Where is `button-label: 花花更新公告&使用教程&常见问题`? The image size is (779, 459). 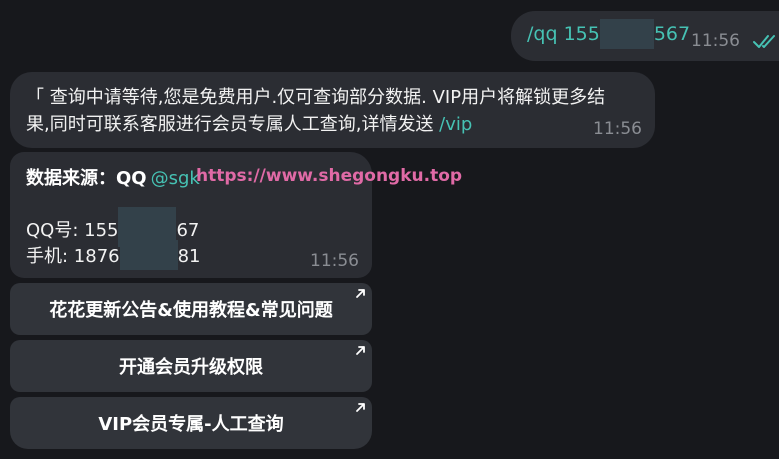
button-label: 花花更新公告&使用教程&常见问题 is located at coordinates (191, 310).